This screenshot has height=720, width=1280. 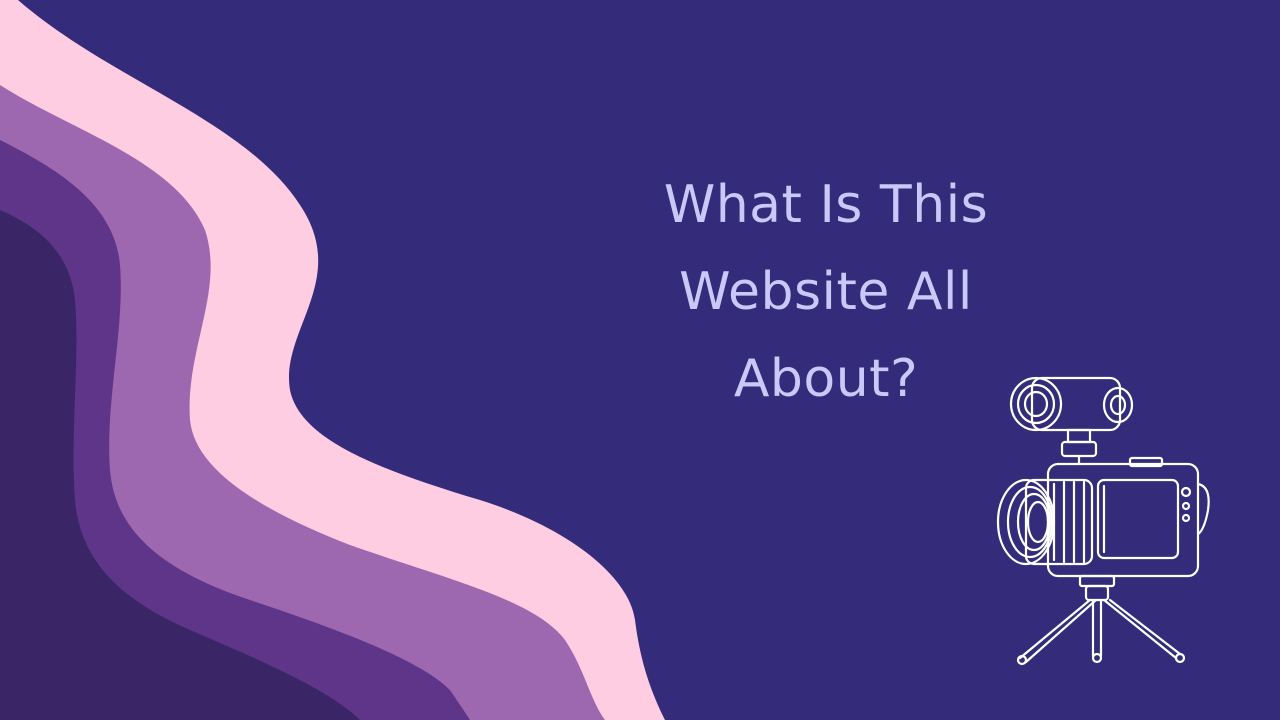 I want to click on top-mounted-scope, so click(x=1071, y=421).